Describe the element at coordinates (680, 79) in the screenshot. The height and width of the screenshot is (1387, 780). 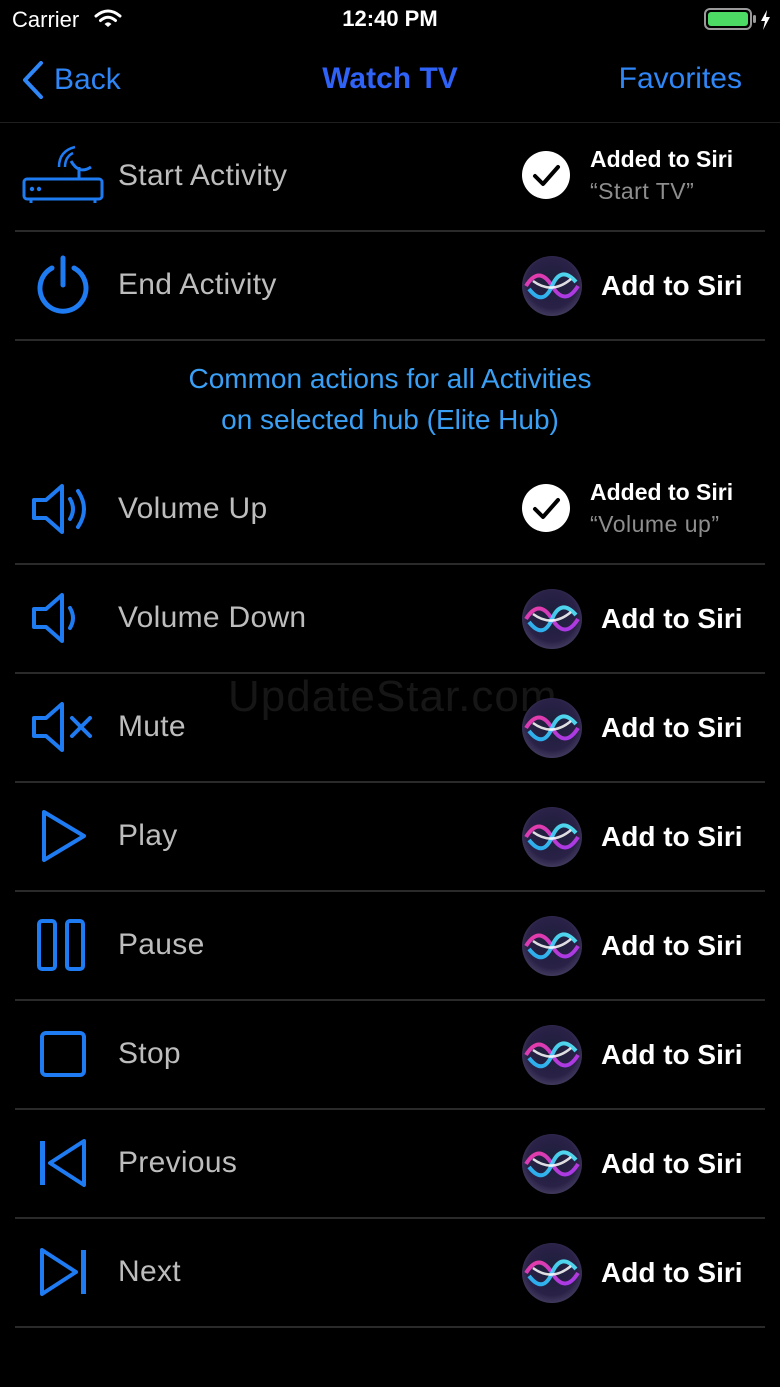
I see `favorites-button: Favorites` at that location.